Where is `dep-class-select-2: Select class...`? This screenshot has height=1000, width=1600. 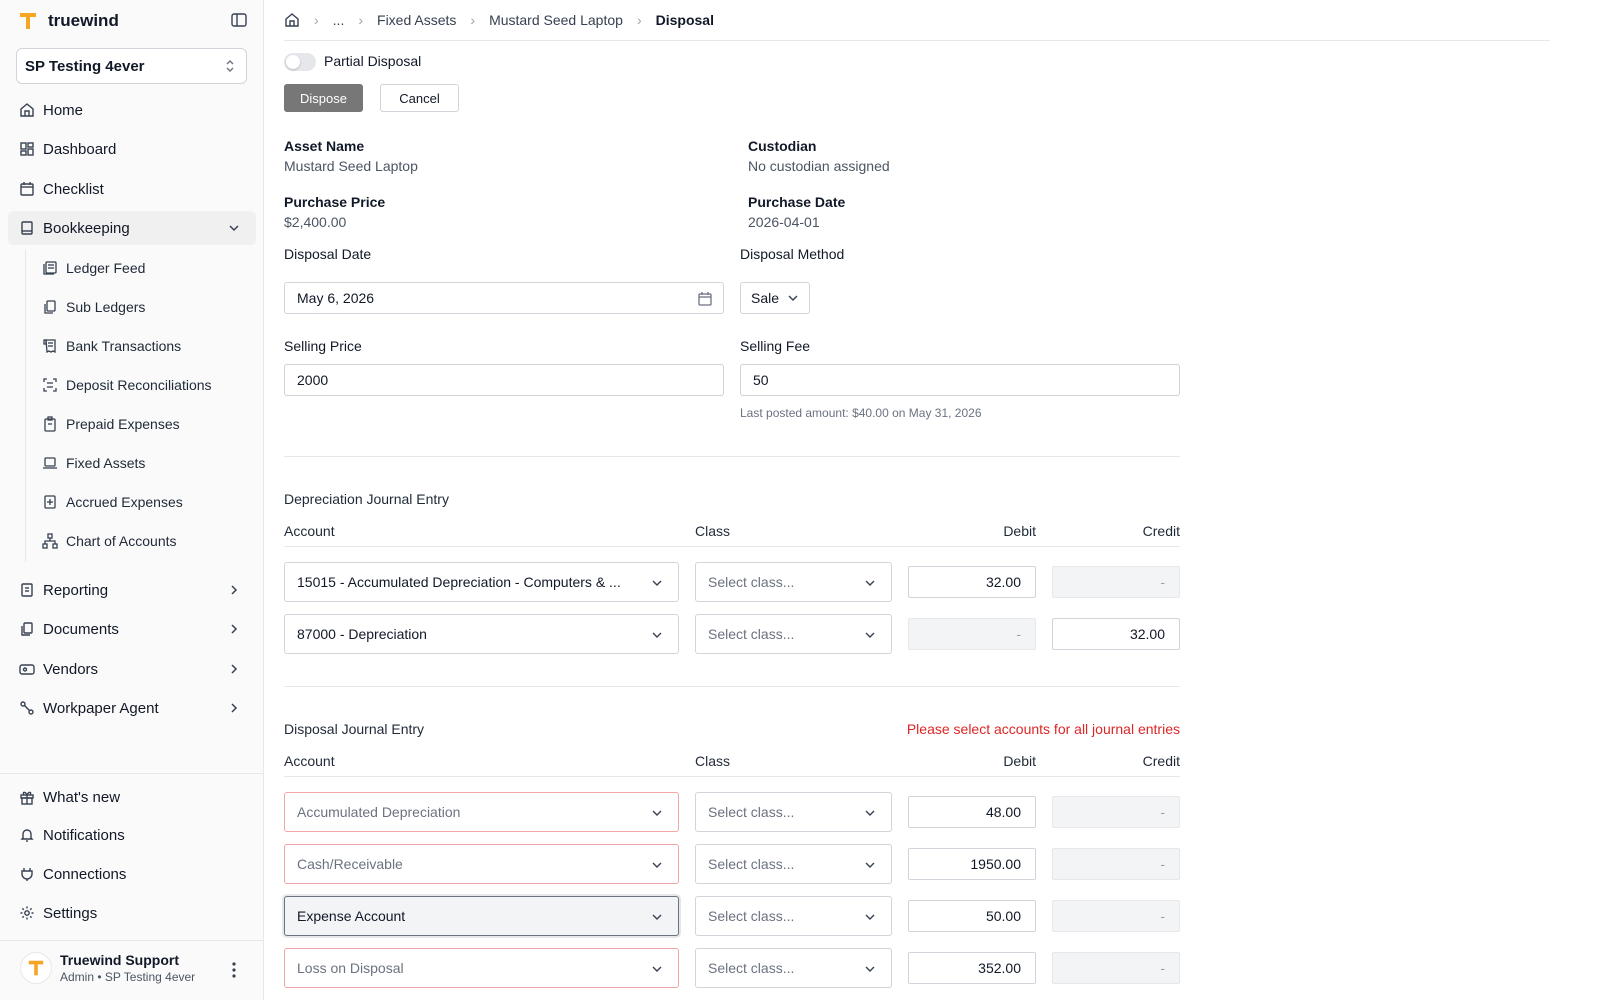 dep-class-select-2: Select class... is located at coordinates (793, 634).